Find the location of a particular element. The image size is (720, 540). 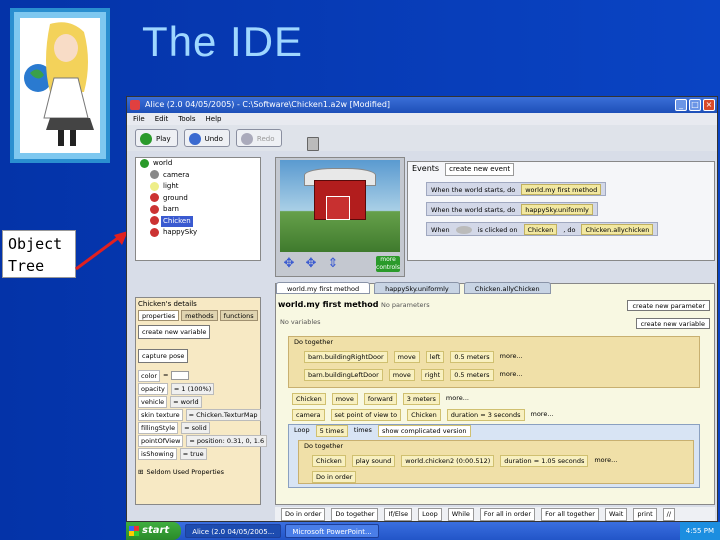

if-else-tile: If/Else is located at coordinates (398, 514).